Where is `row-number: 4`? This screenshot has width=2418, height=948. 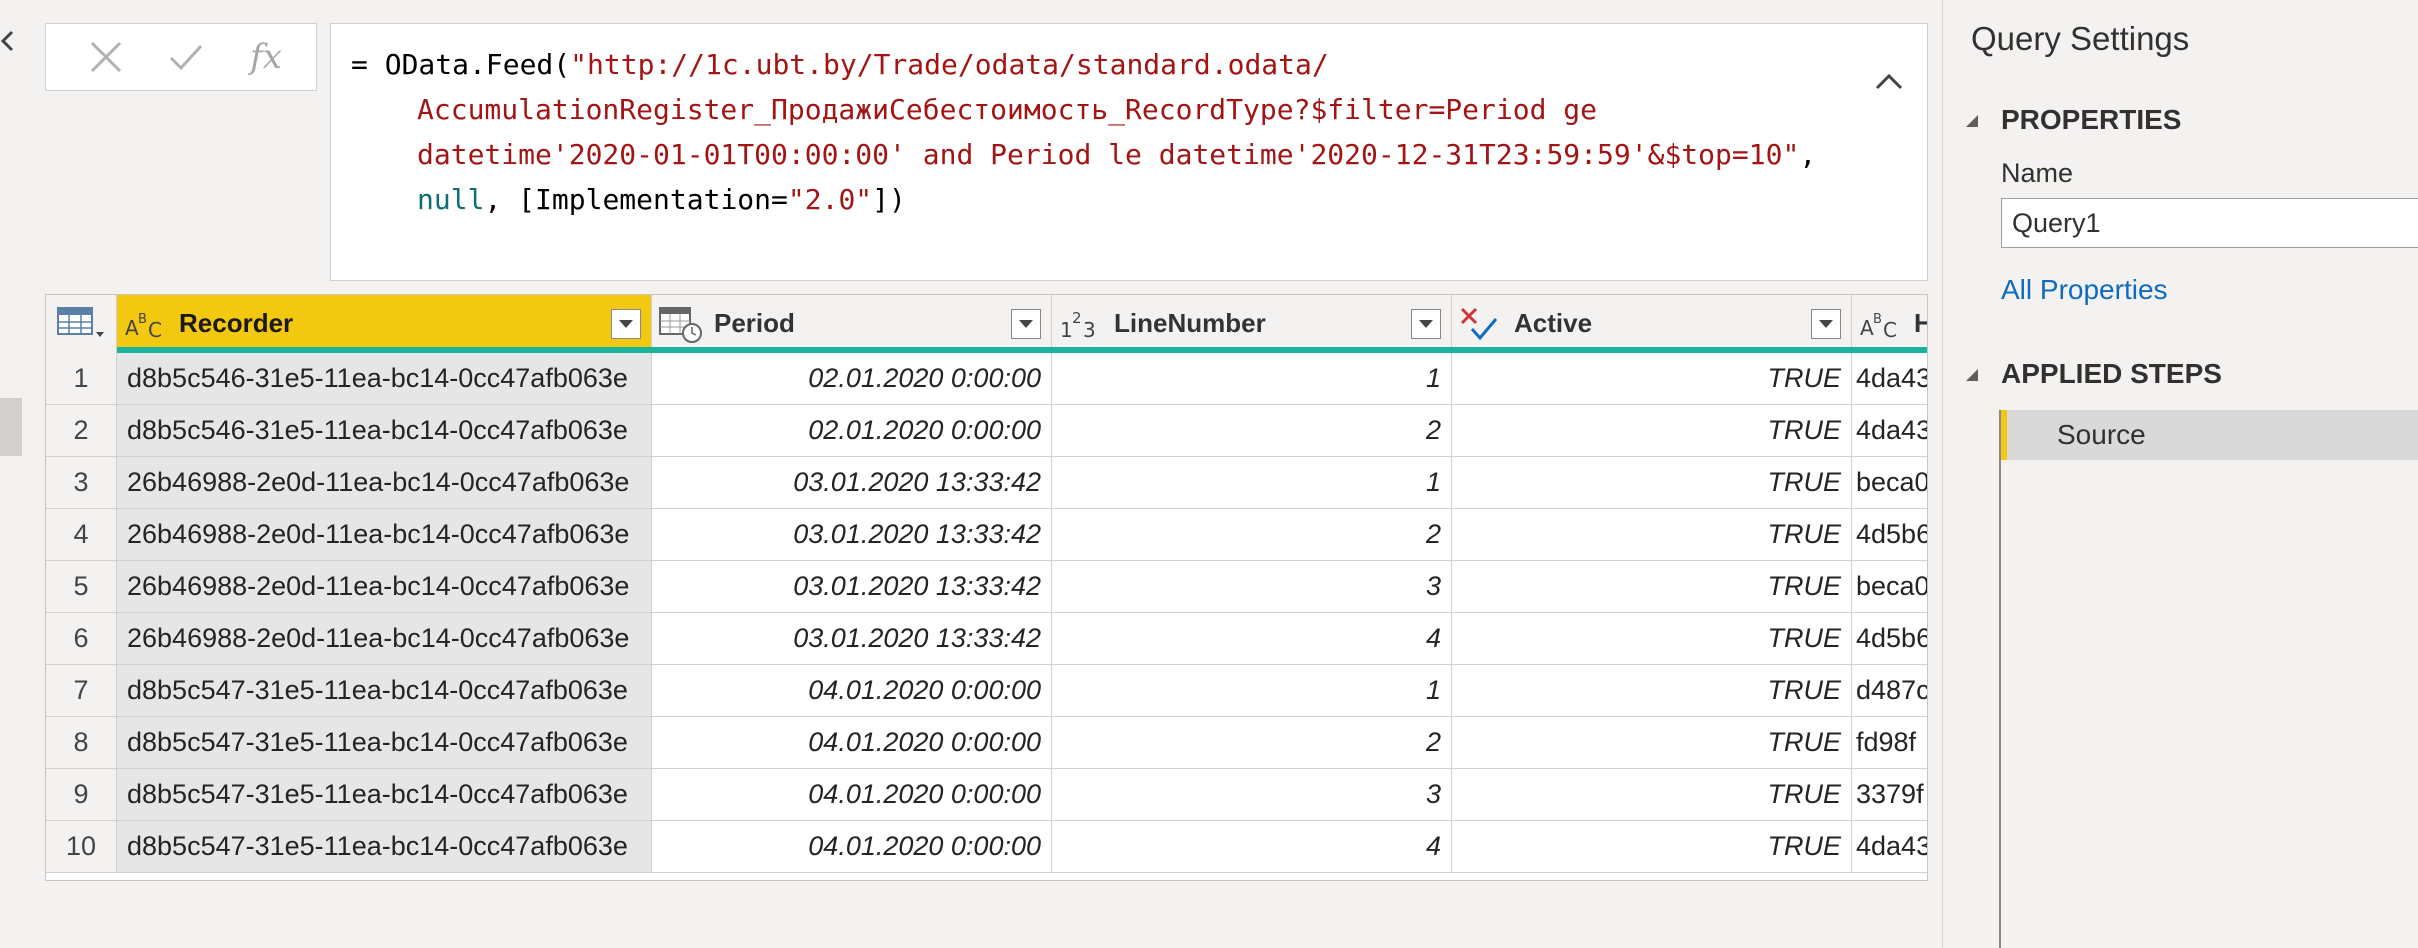
row-number: 4 is located at coordinates (81, 535).